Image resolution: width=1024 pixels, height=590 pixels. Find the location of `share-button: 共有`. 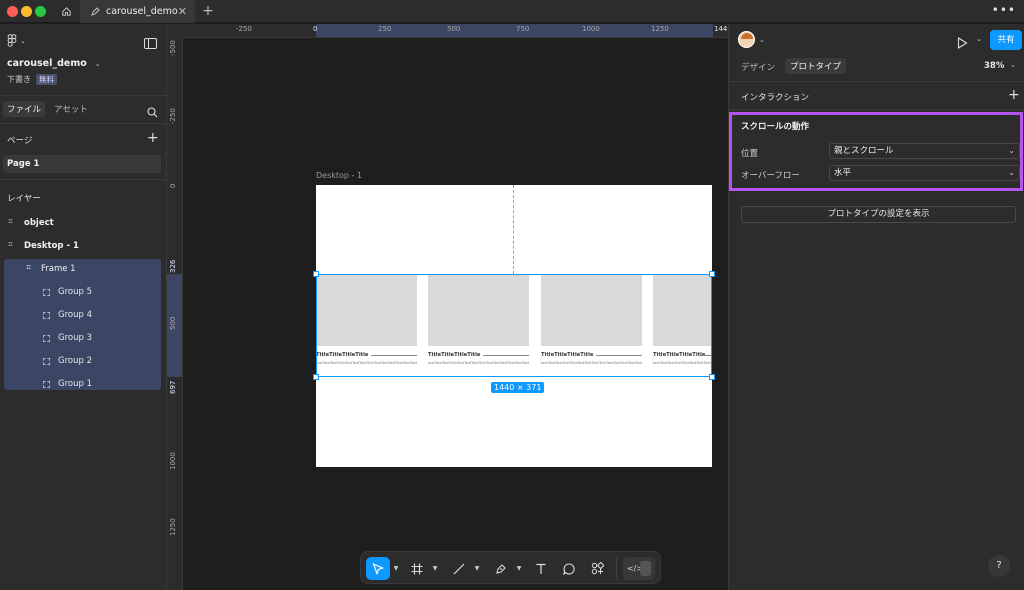

share-button: 共有 is located at coordinates (1006, 40).